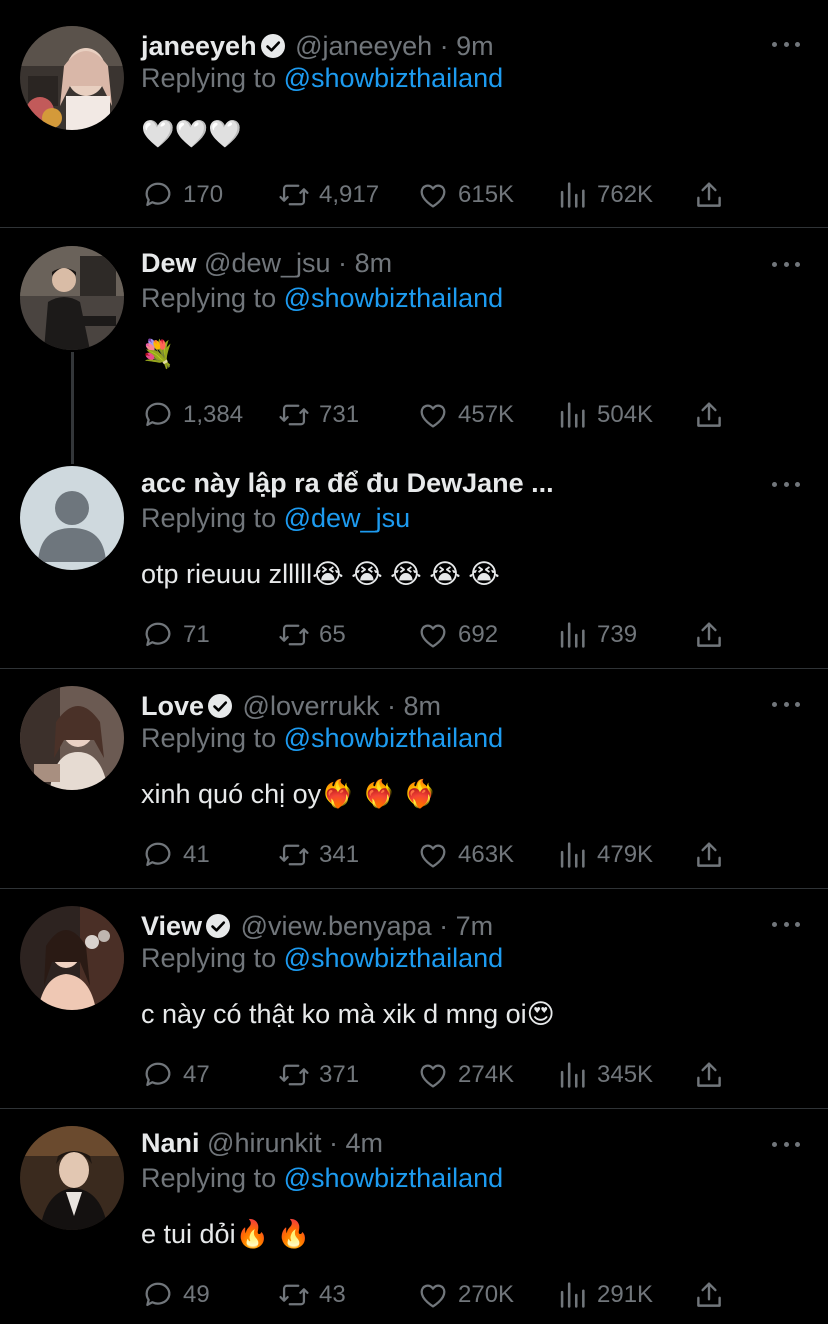  I want to click on like-button: 615K, so click(465, 195).